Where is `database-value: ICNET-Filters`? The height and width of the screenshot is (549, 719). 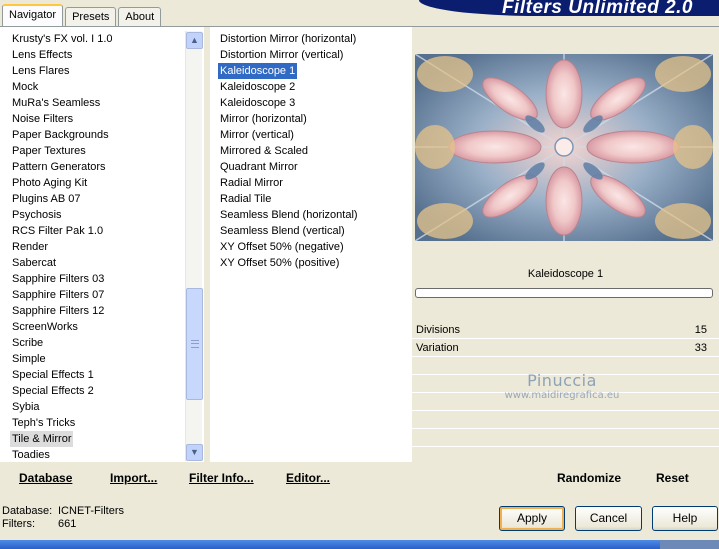
database-value: ICNET-Filters is located at coordinates (91, 511).